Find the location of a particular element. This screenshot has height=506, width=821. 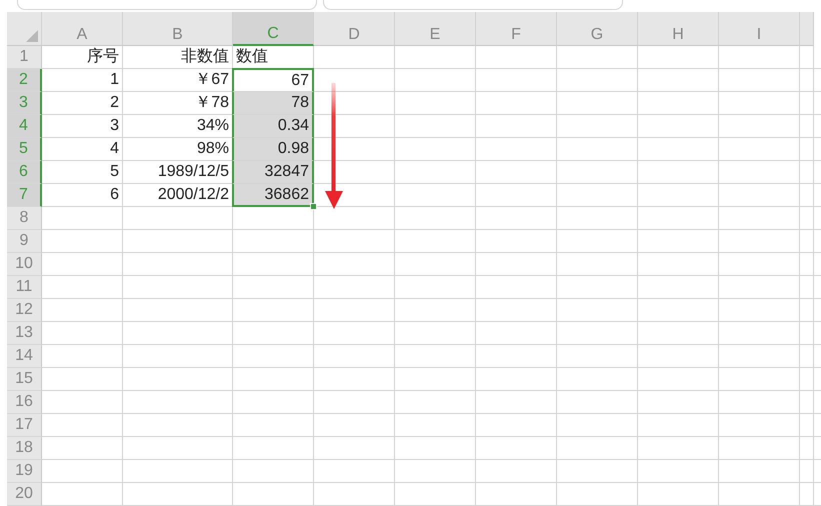

row-header: 9 is located at coordinates (24, 241).